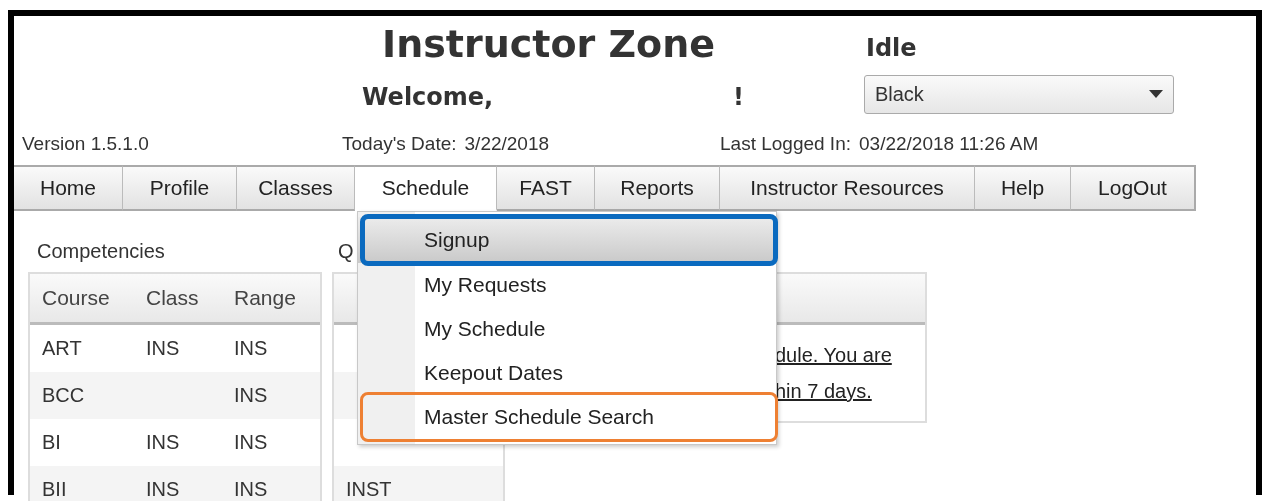 This screenshot has height=501, width=1268. I want to click on nav-tab: Classes, so click(296, 188).